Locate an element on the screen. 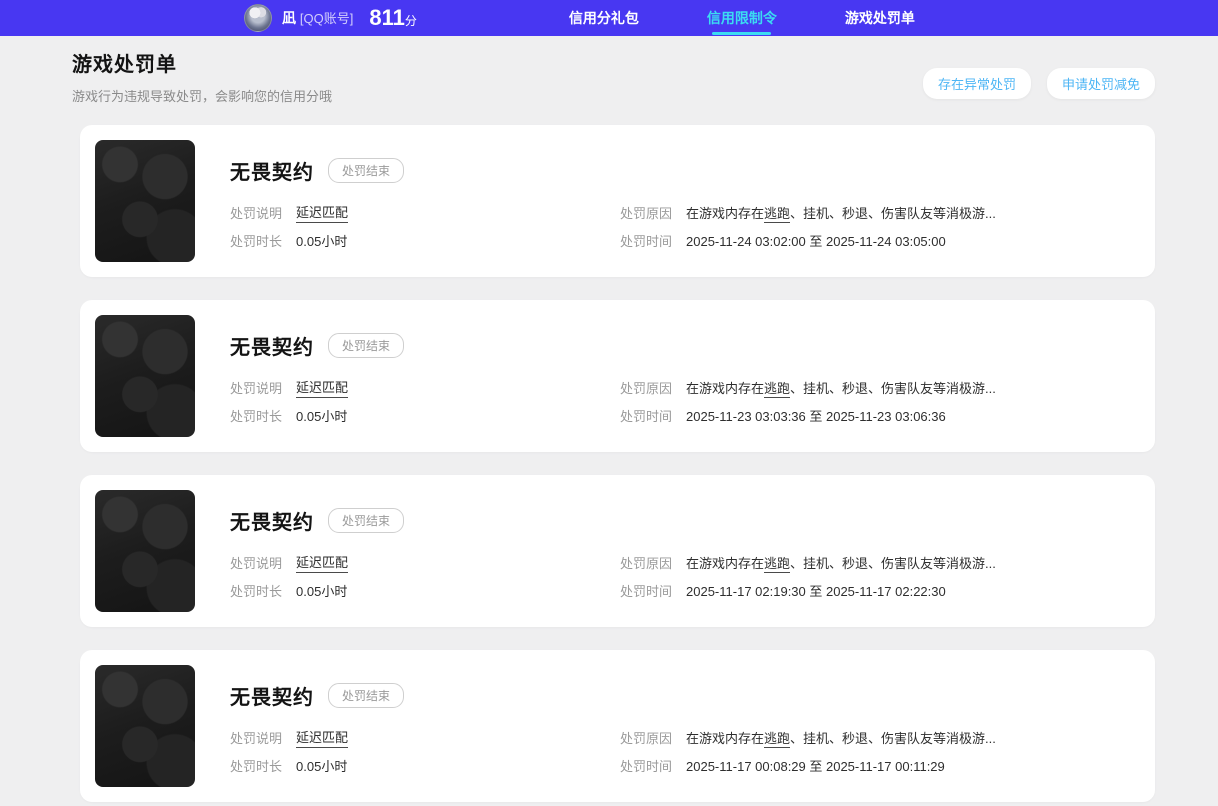 This screenshot has width=1218, height=806. tab-game-penalty: 游戏处罚单 is located at coordinates (880, 18).